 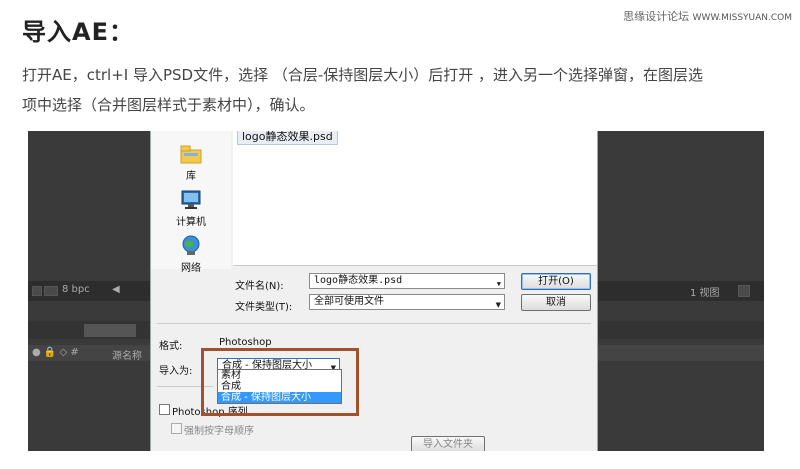 I want to click on filename-value: logo静态效果.psd, so click(x=358, y=280).